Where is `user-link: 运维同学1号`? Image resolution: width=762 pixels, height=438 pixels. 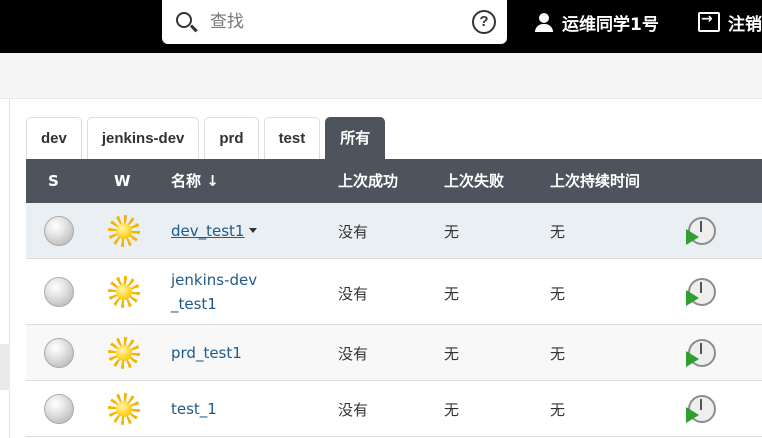 user-link: 运维同学1号 is located at coordinates (596, 23).